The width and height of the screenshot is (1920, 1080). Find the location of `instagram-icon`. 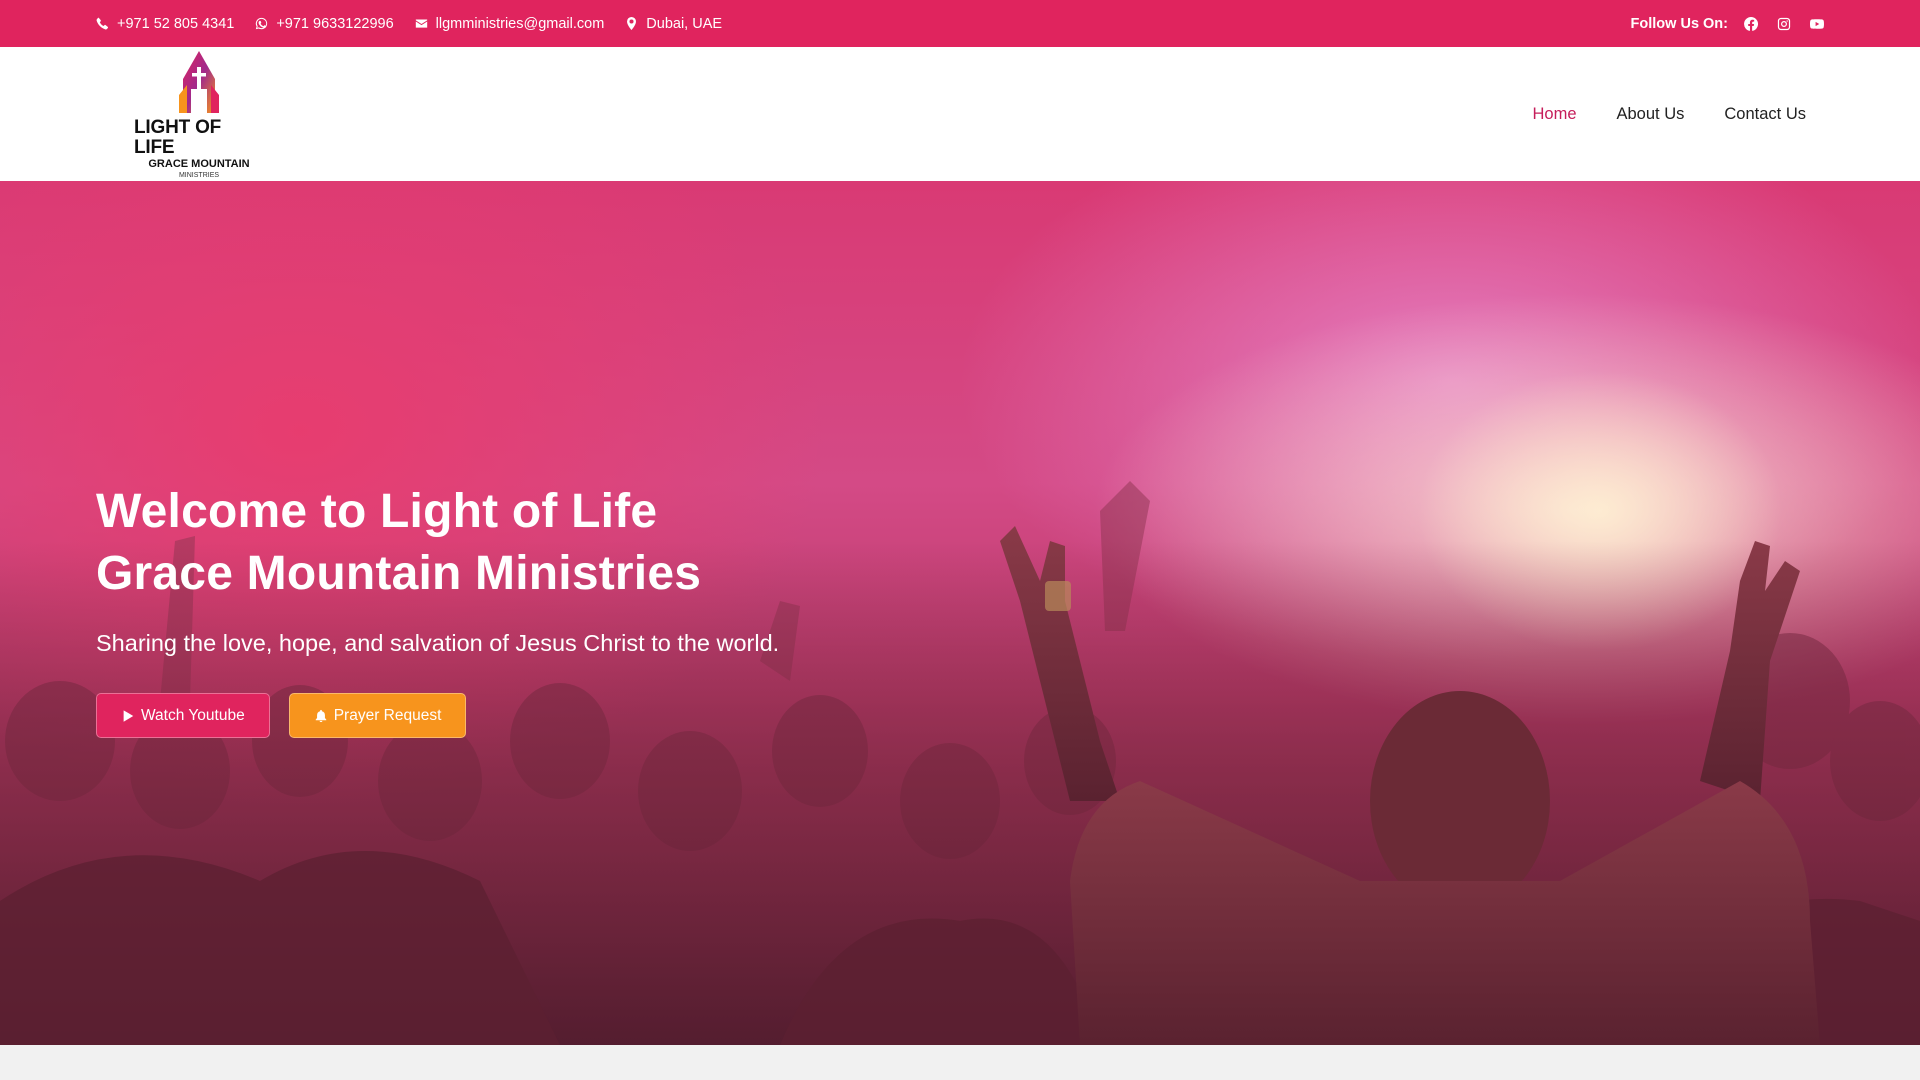

instagram-icon is located at coordinates (1784, 24).